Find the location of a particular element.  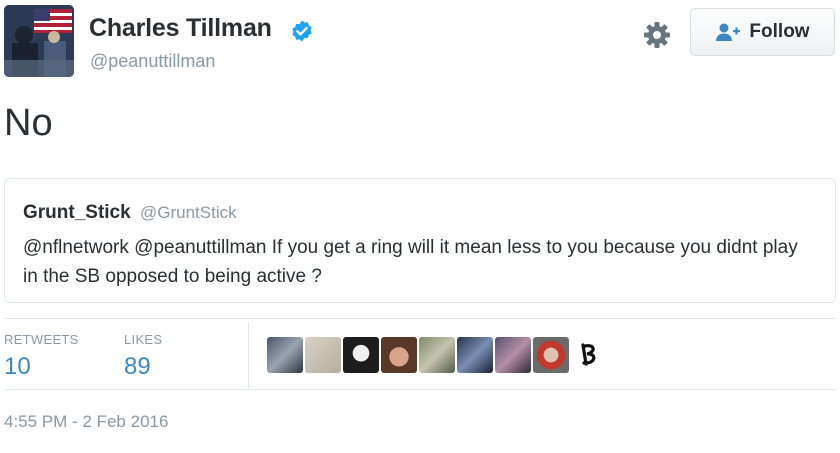

follow-label: Follow is located at coordinates (779, 31).